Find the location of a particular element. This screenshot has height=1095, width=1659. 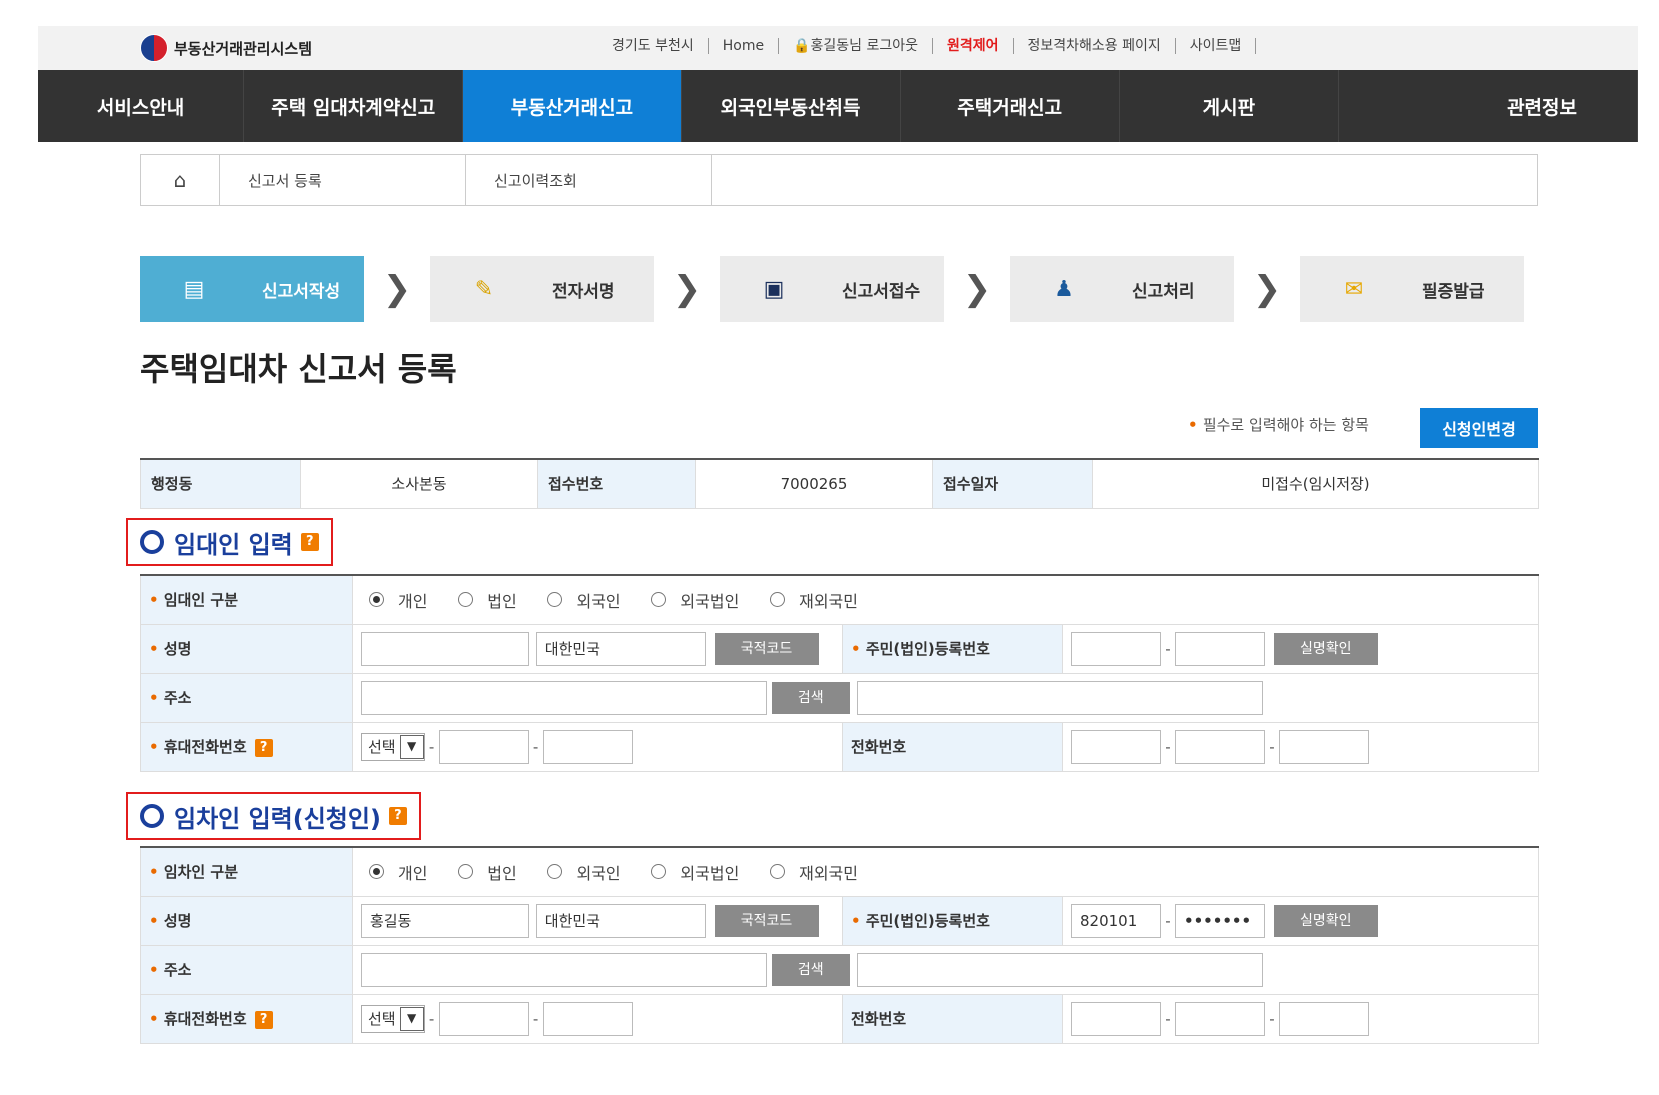

lessor-mobile-prefix-select: 선택 ▼ is located at coordinates (393, 746).